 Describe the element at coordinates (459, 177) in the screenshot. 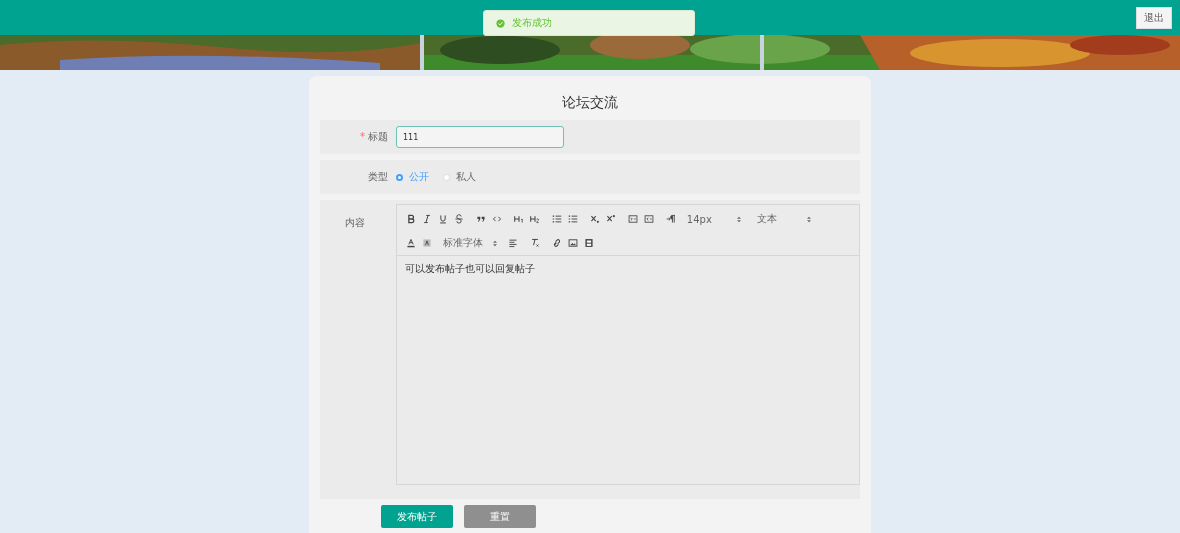

I see `radio-option: 私人` at that location.